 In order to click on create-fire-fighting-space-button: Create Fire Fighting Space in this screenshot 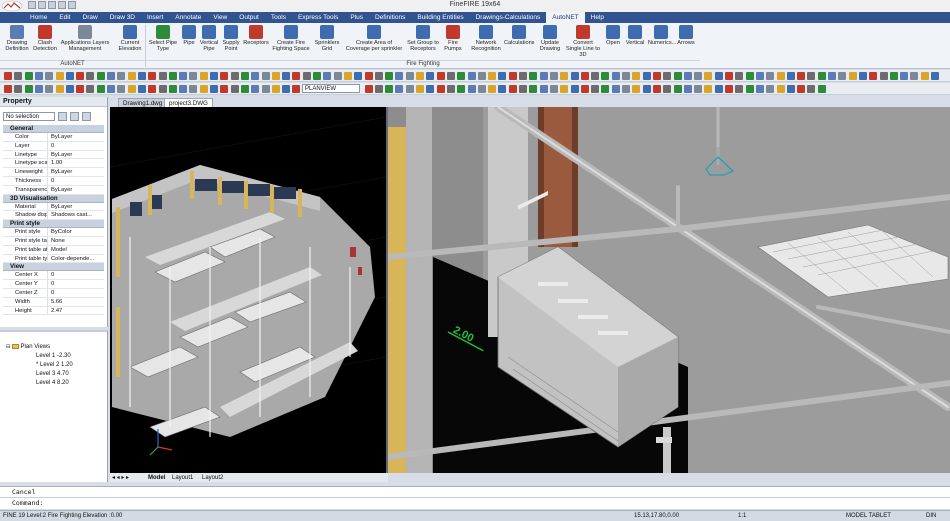, I will do `click(291, 38)`.